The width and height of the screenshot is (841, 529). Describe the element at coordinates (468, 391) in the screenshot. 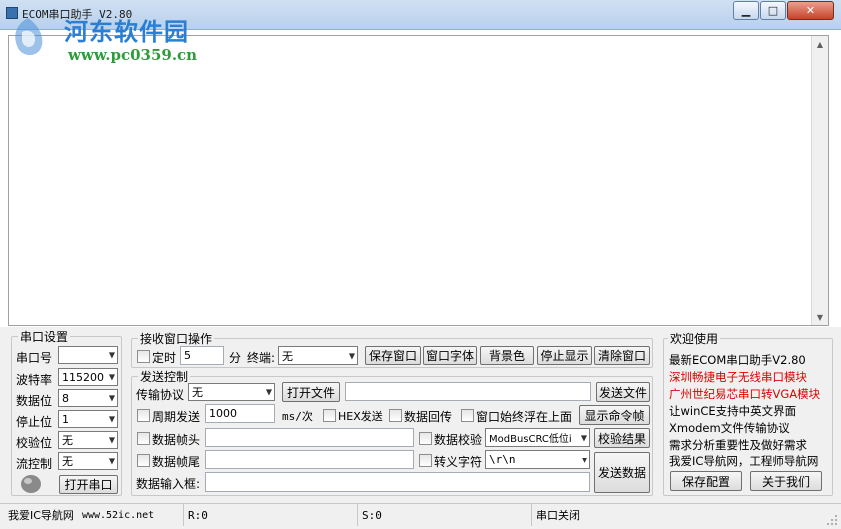

I see `file-path-input` at that location.